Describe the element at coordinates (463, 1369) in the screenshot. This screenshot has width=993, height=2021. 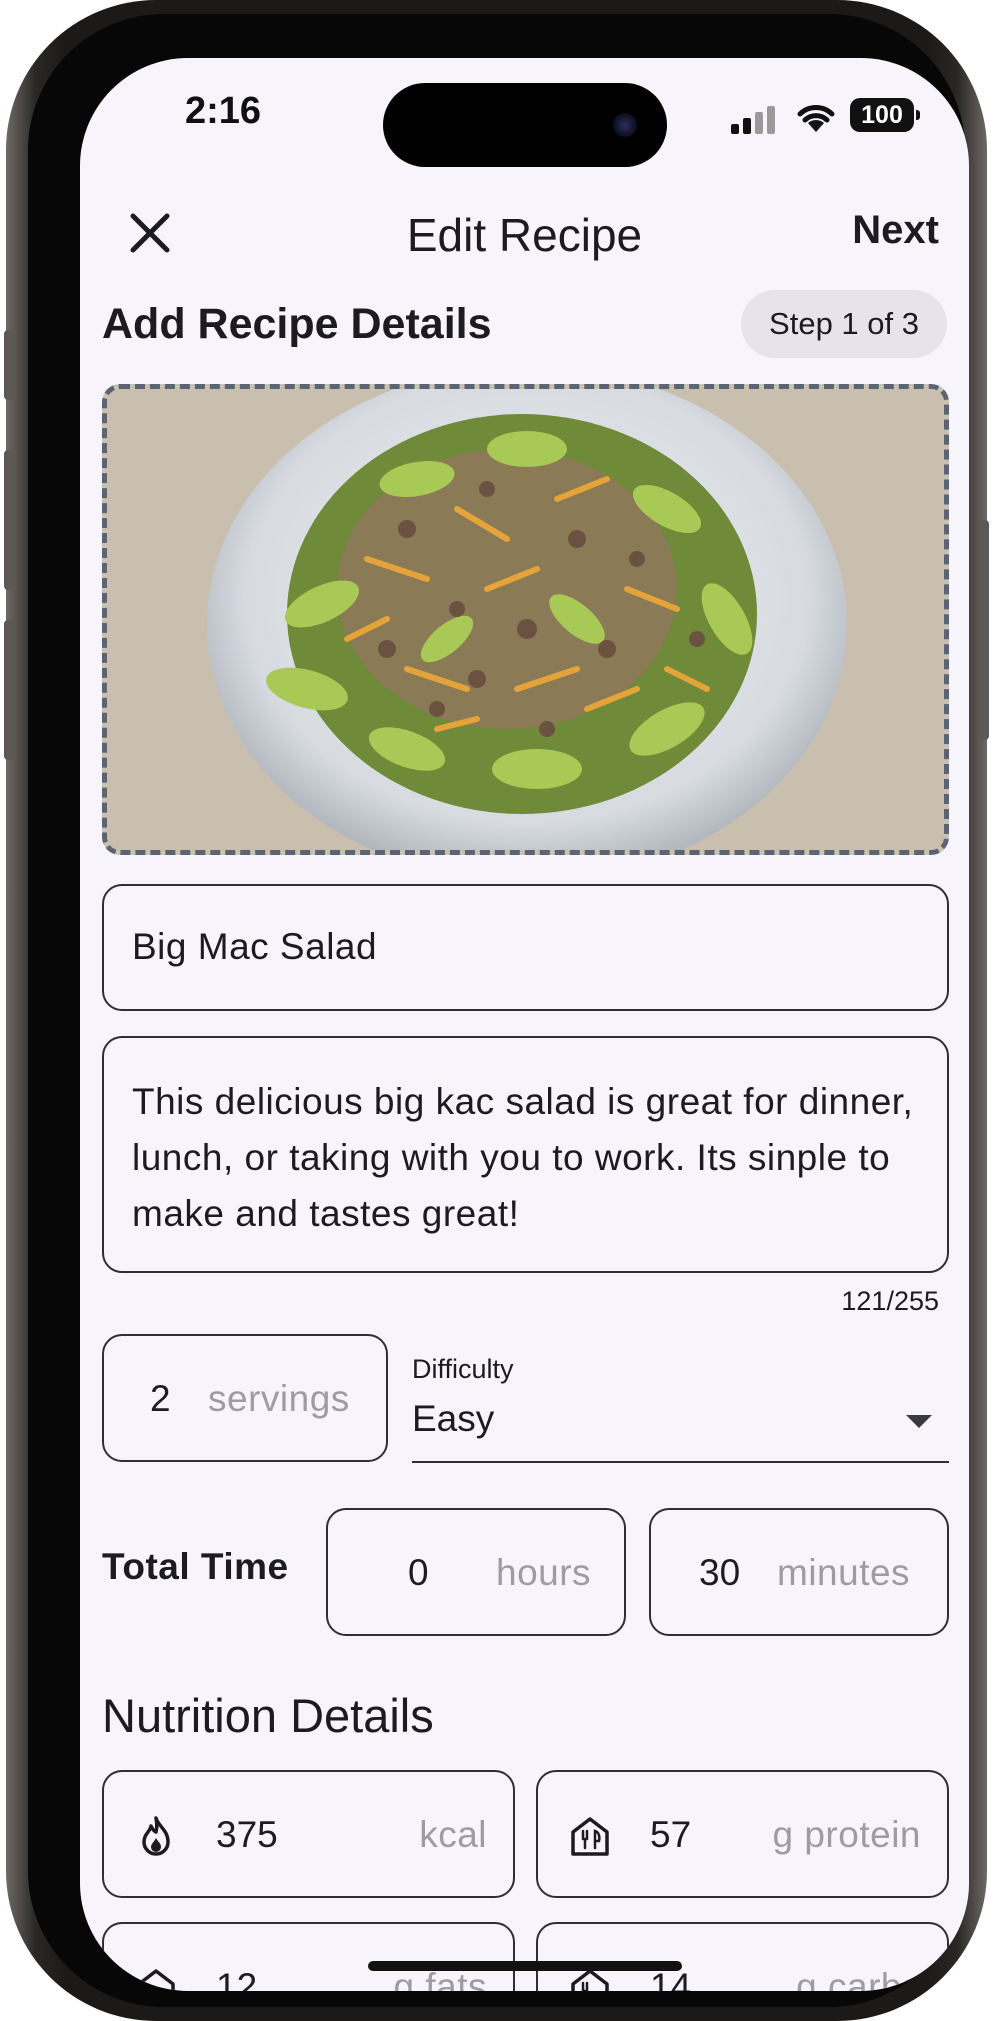
I see `difficulty-label: Difficulty` at that location.